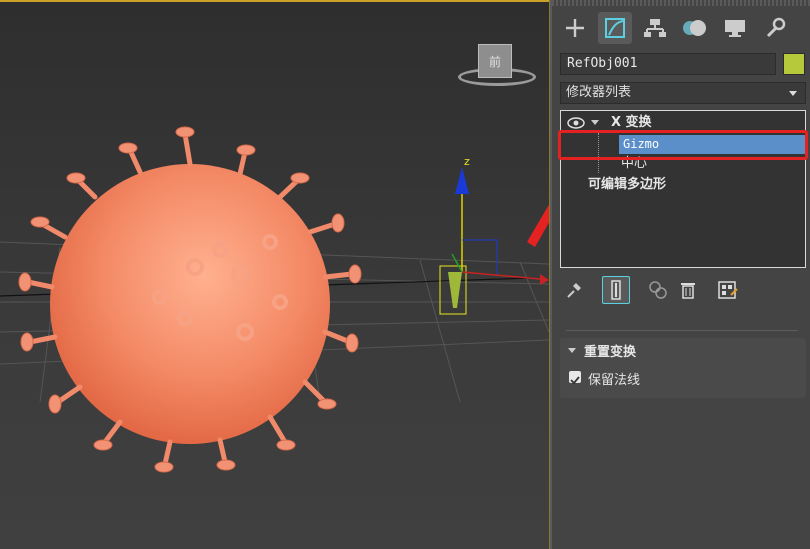 The height and width of the screenshot is (549, 810). What do you see at coordinates (599, 92) in the screenshot?
I see `modifier-list-label: 修改器列表` at bounding box center [599, 92].